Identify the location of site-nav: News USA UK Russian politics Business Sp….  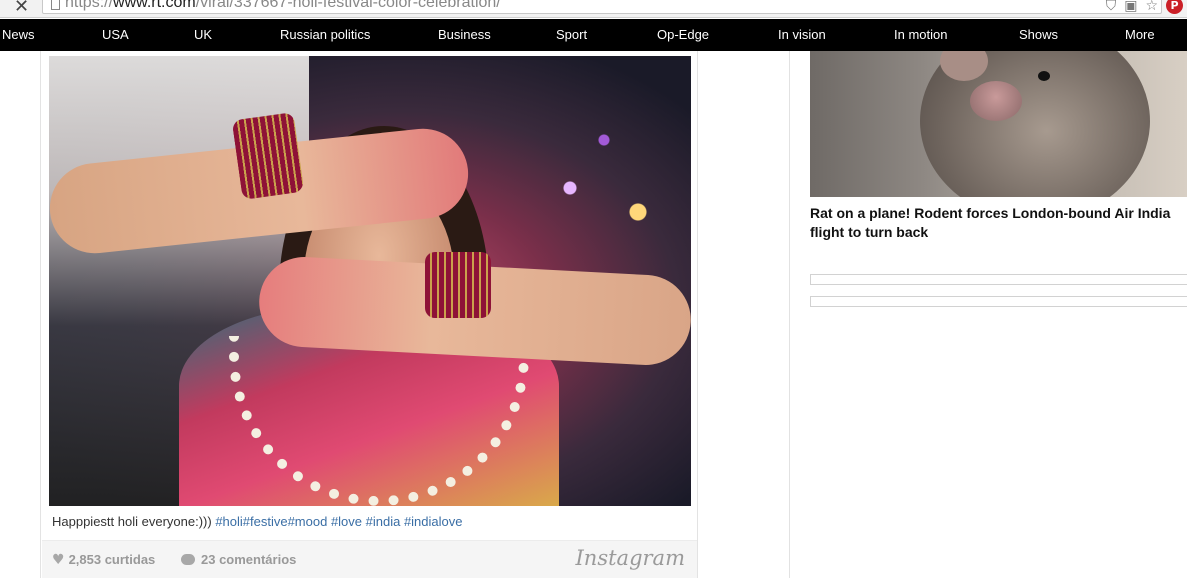
(593, 35).